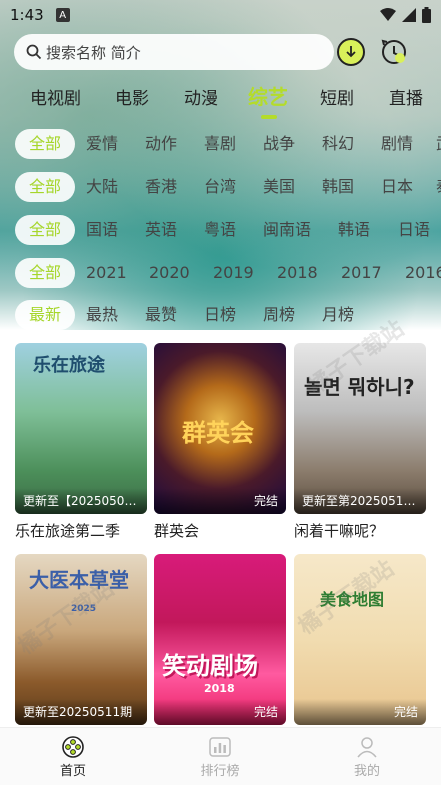 This screenshot has height=785, width=441. Describe the element at coordinates (161, 144) in the screenshot. I see `filter-chip: 动作` at that location.